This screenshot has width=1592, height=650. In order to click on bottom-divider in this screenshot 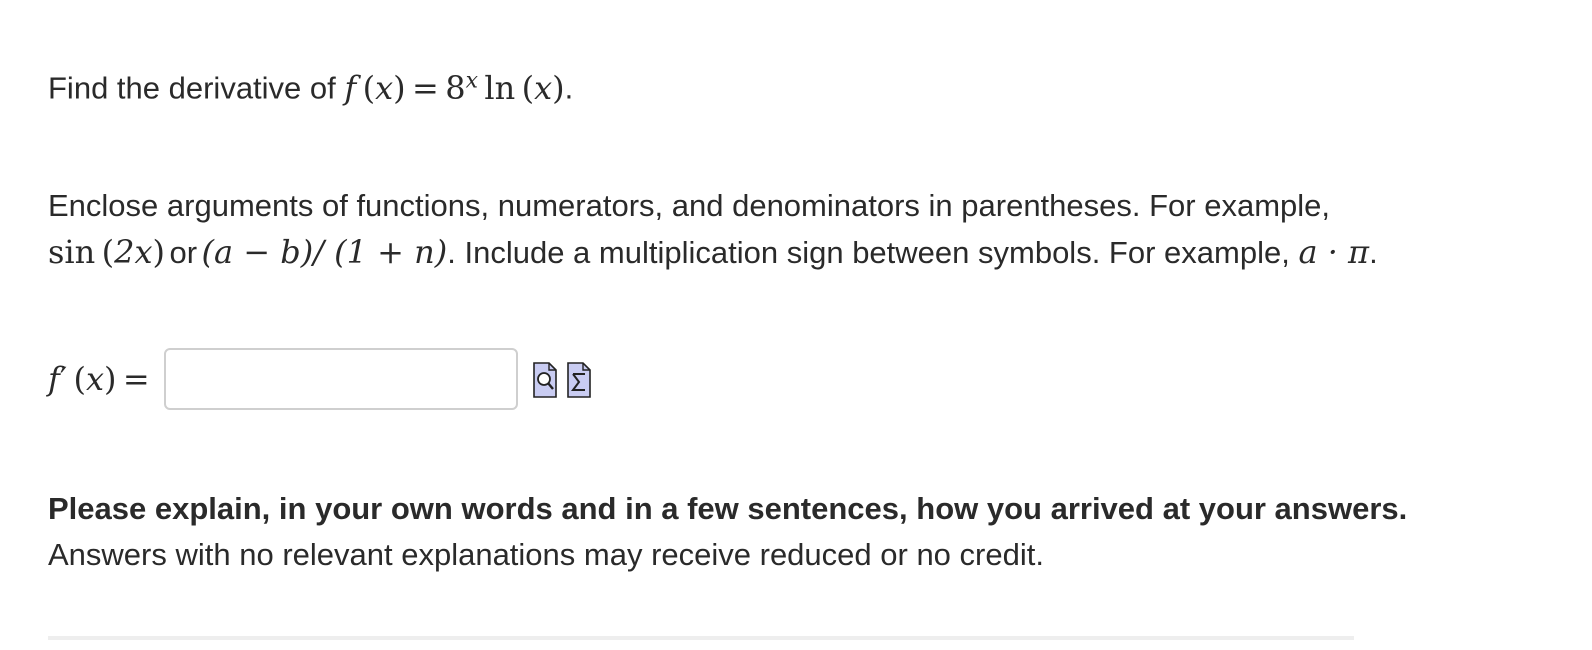, I will do `click(701, 638)`.